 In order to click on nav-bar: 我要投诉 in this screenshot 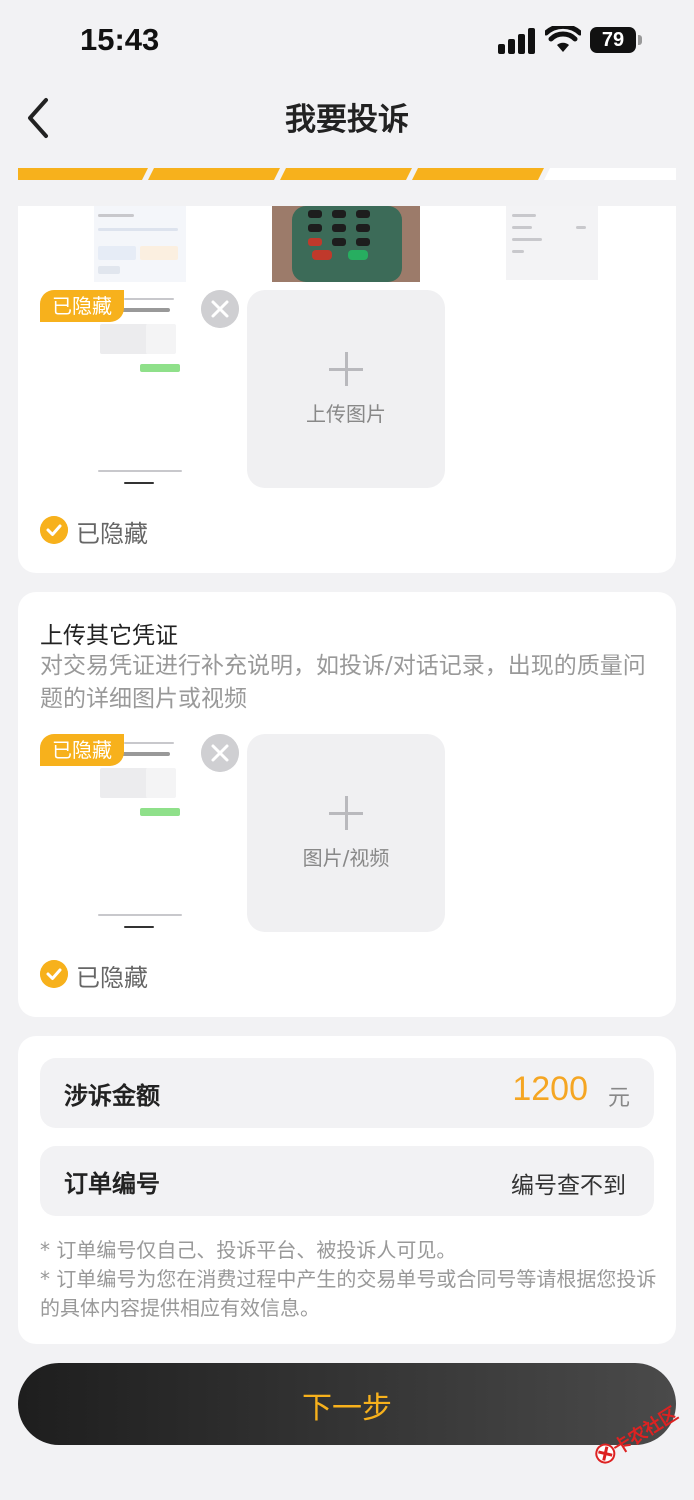, I will do `click(347, 120)`.